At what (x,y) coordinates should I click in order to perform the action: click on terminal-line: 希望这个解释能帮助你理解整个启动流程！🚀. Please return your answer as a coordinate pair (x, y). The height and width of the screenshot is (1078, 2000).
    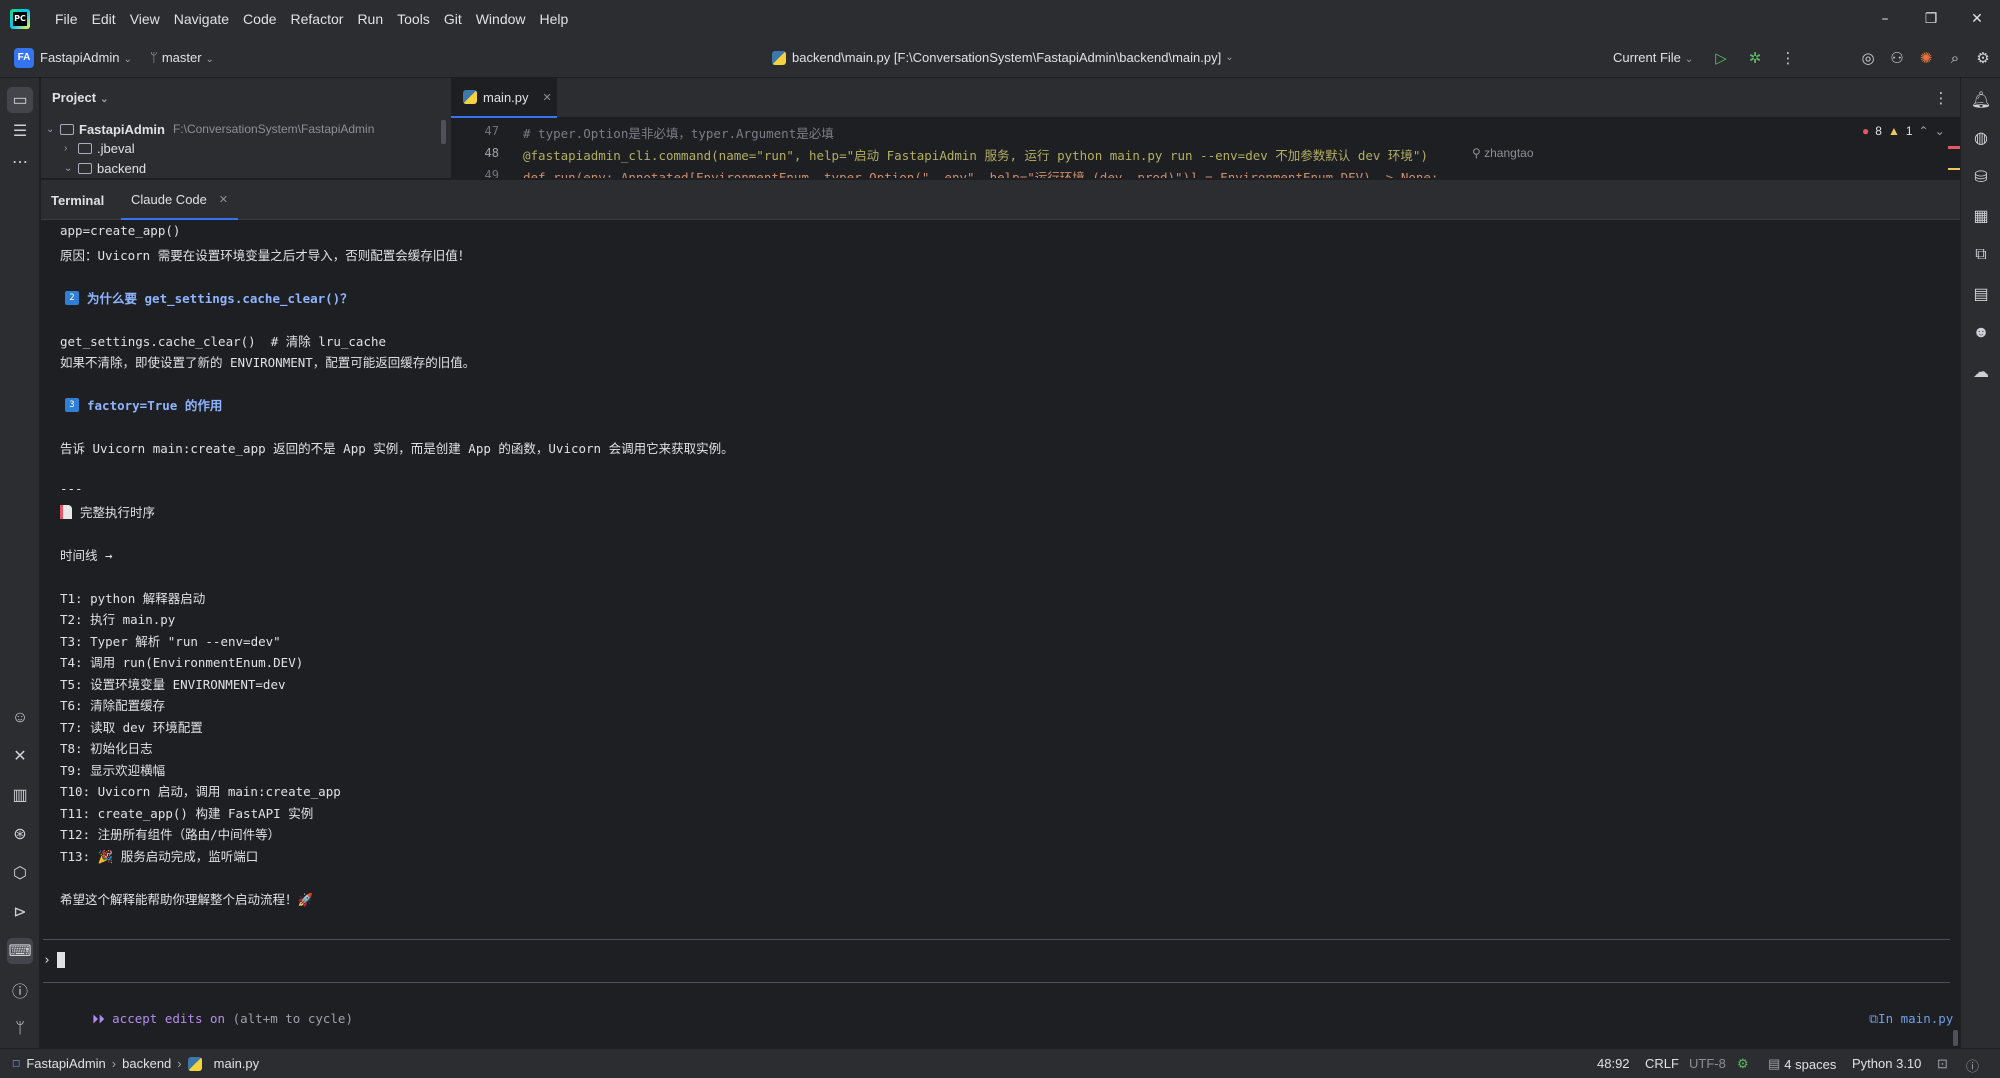
    Looking at the image, I should click on (187, 899).